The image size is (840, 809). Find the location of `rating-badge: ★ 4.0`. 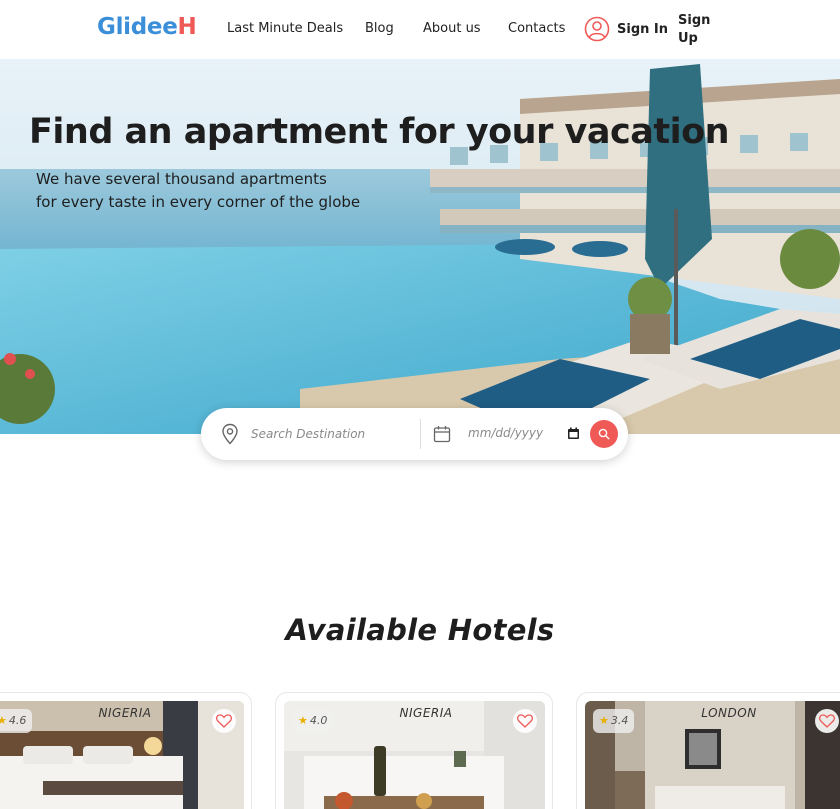

rating-badge: ★ 4.0 is located at coordinates (313, 721).